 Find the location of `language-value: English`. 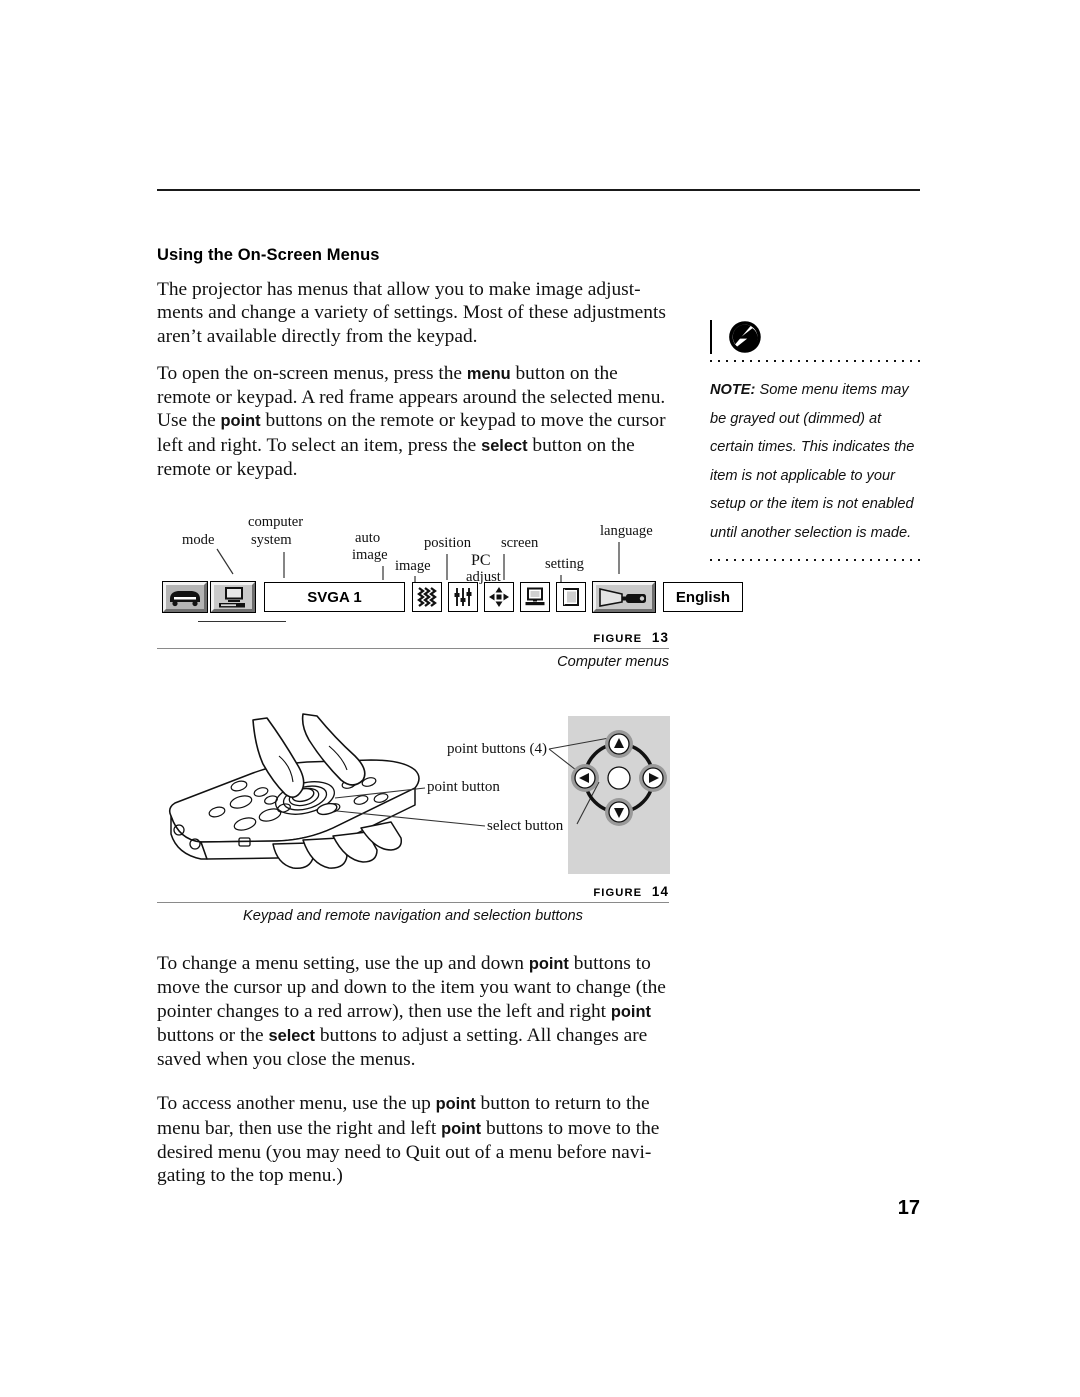

language-value: English is located at coordinates (703, 597).